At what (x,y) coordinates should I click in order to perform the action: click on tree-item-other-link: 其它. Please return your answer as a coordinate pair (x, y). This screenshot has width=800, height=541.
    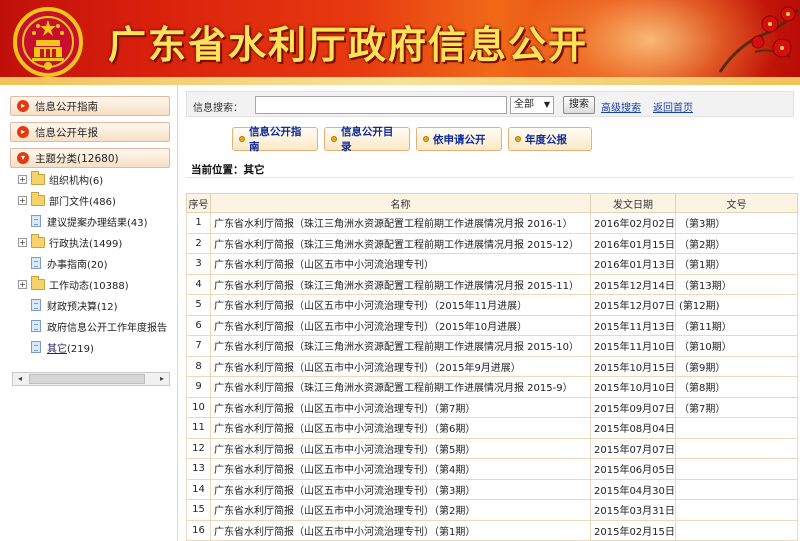
    Looking at the image, I should click on (57, 349).